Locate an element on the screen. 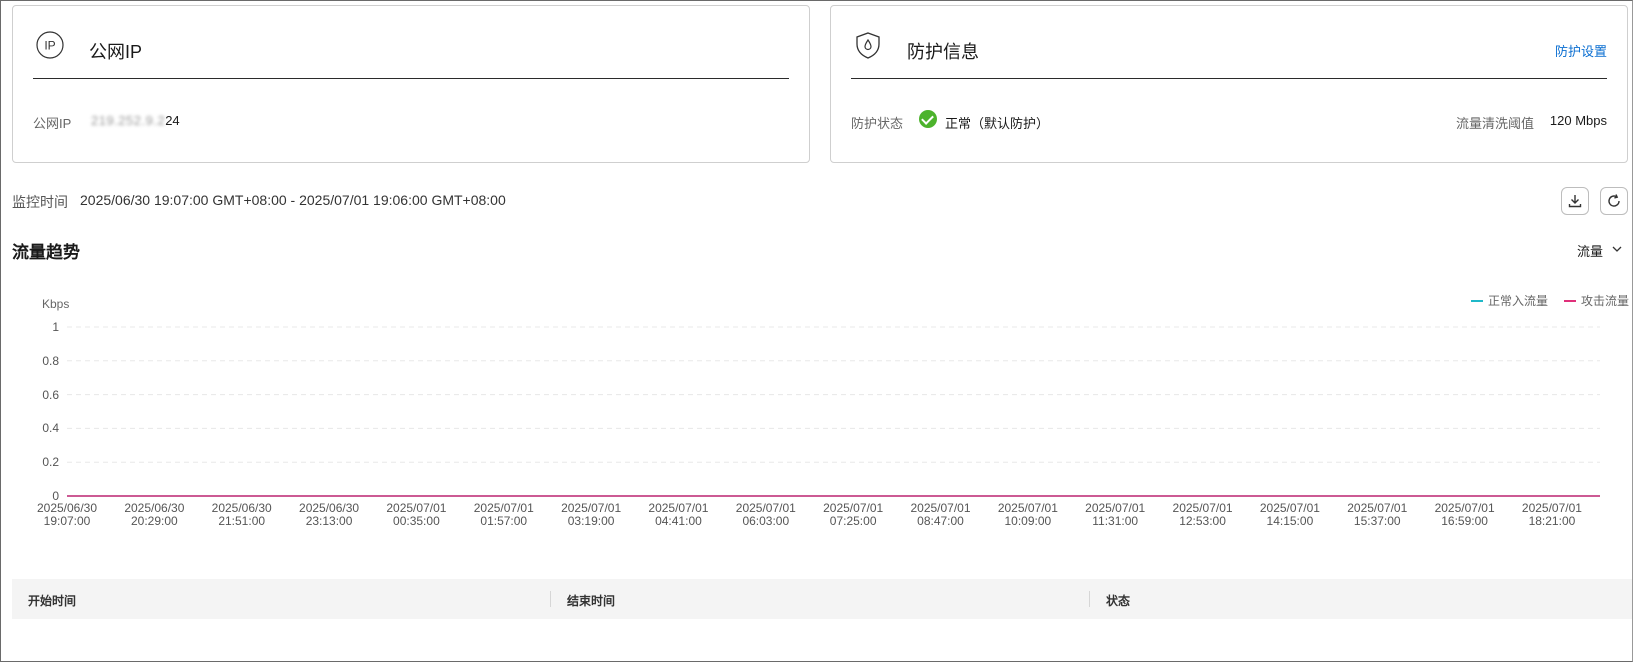 This screenshot has width=1633, height=662. protection-card: 防护信息 防护设置 防护状态 正常（默认防护） 流量清洗阈值 120 Mbps is located at coordinates (1229, 84).